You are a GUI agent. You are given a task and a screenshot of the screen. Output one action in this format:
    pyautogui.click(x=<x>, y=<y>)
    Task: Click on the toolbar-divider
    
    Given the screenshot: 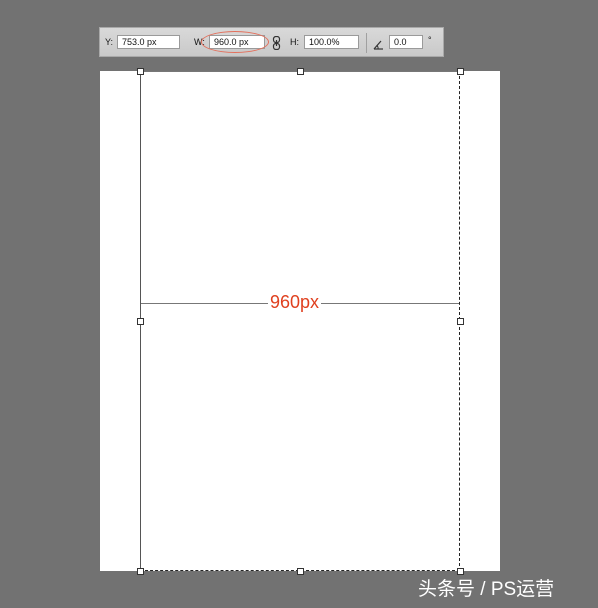 What is the action you would take?
    pyautogui.click(x=366, y=43)
    